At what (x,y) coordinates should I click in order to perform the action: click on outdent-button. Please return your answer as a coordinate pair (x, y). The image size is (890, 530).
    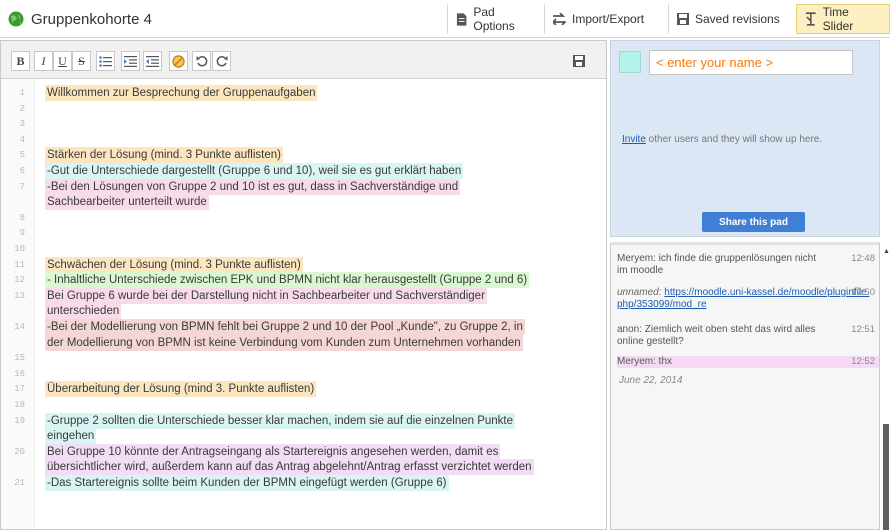
    Looking at the image, I should click on (152, 61).